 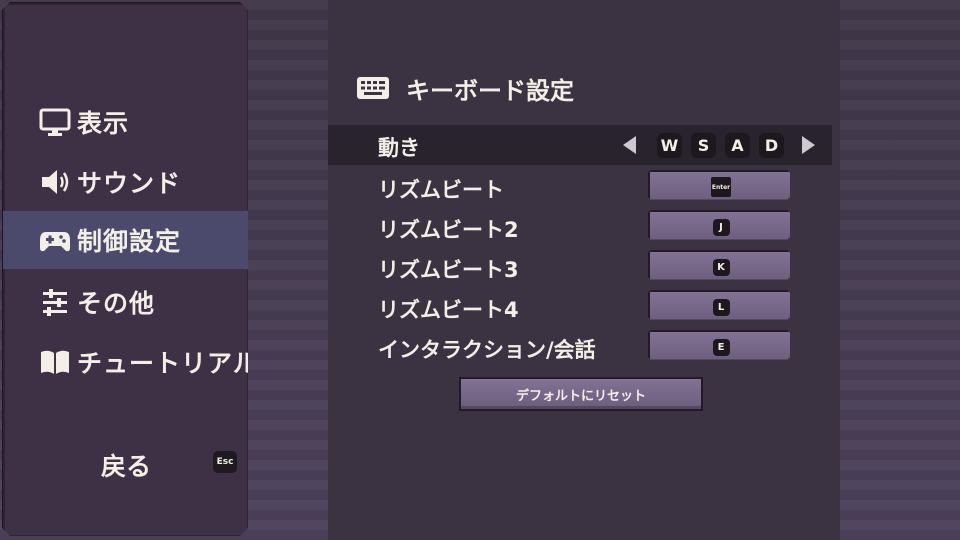 I want to click on bind-button-rhythm-beat: Enter, so click(x=719, y=185).